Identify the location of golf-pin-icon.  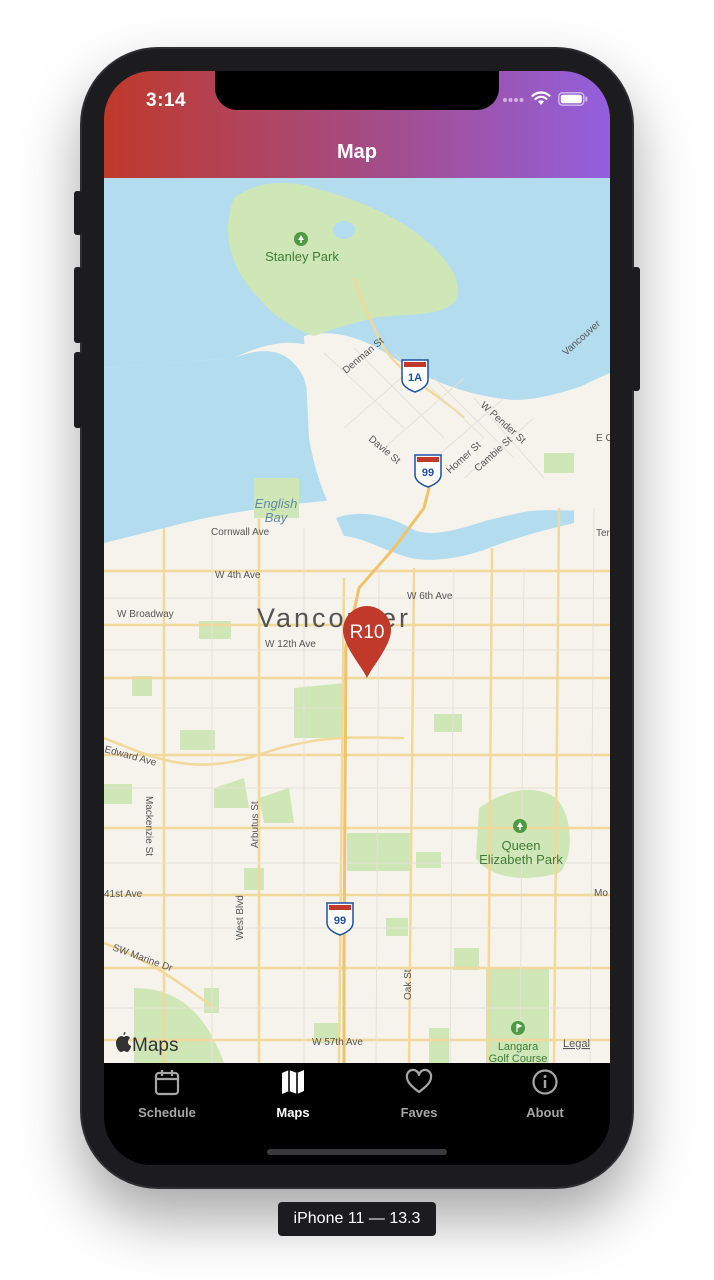
(518, 1028).